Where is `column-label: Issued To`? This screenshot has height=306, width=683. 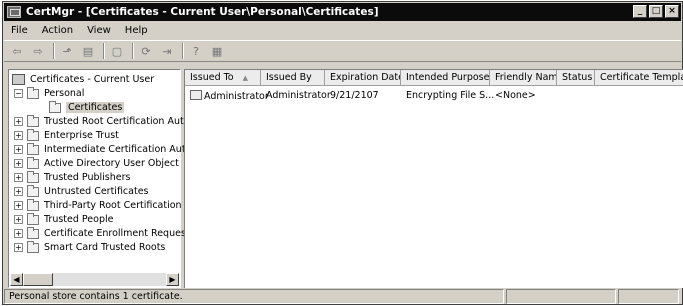 column-label: Issued To is located at coordinates (212, 77).